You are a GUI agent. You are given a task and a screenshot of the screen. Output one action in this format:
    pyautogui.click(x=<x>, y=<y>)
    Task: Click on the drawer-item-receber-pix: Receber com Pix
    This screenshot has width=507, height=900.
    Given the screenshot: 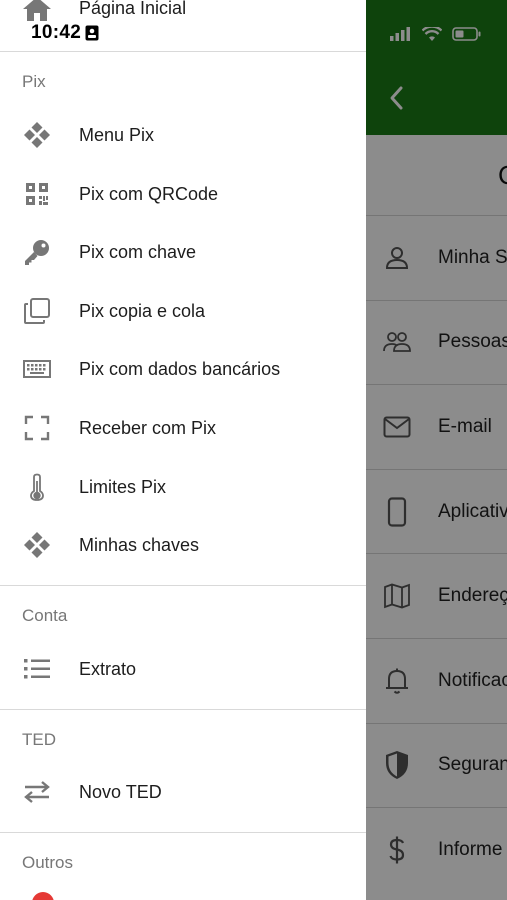 What is the action you would take?
    pyautogui.click(x=183, y=428)
    